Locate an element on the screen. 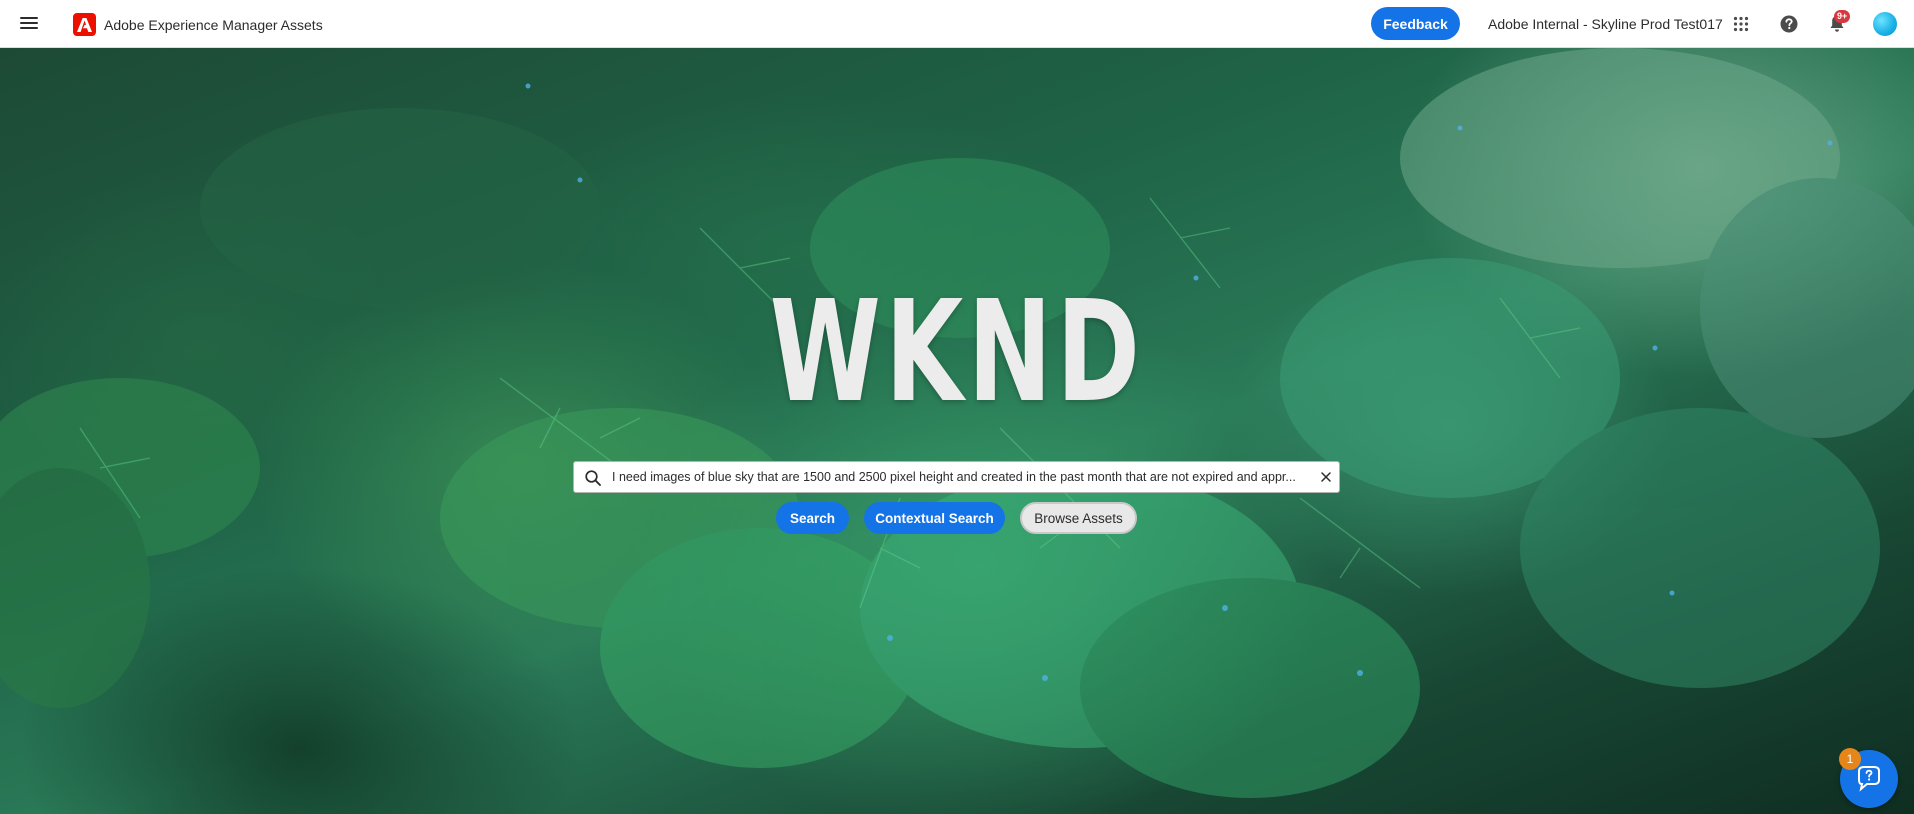 Image resolution: width=1914 pixels, height=814 pixels. brand: Adobe Experience Manager Assets is located at coordinates (198, 24).